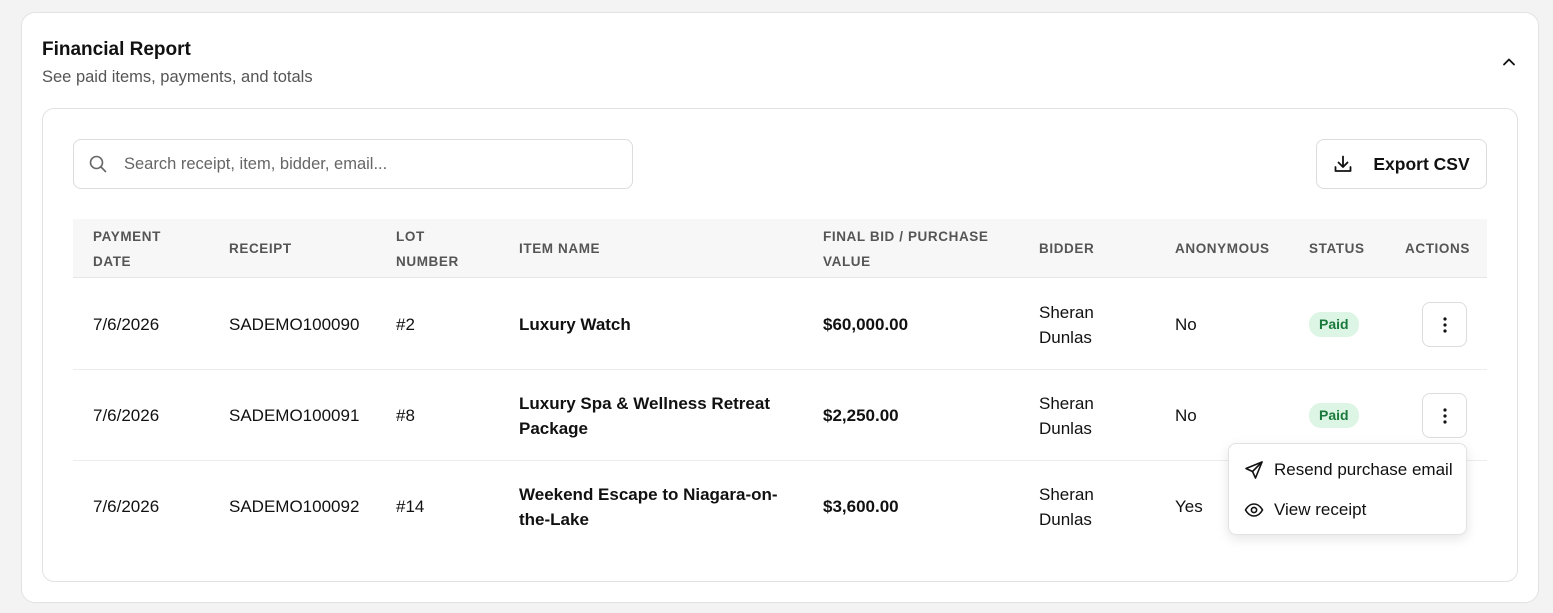  Describe the element at coordinates (644, 415) in the screenshot. I see `item-name-cell: Luxury Spa & Wellness Retreat Package` at that location.